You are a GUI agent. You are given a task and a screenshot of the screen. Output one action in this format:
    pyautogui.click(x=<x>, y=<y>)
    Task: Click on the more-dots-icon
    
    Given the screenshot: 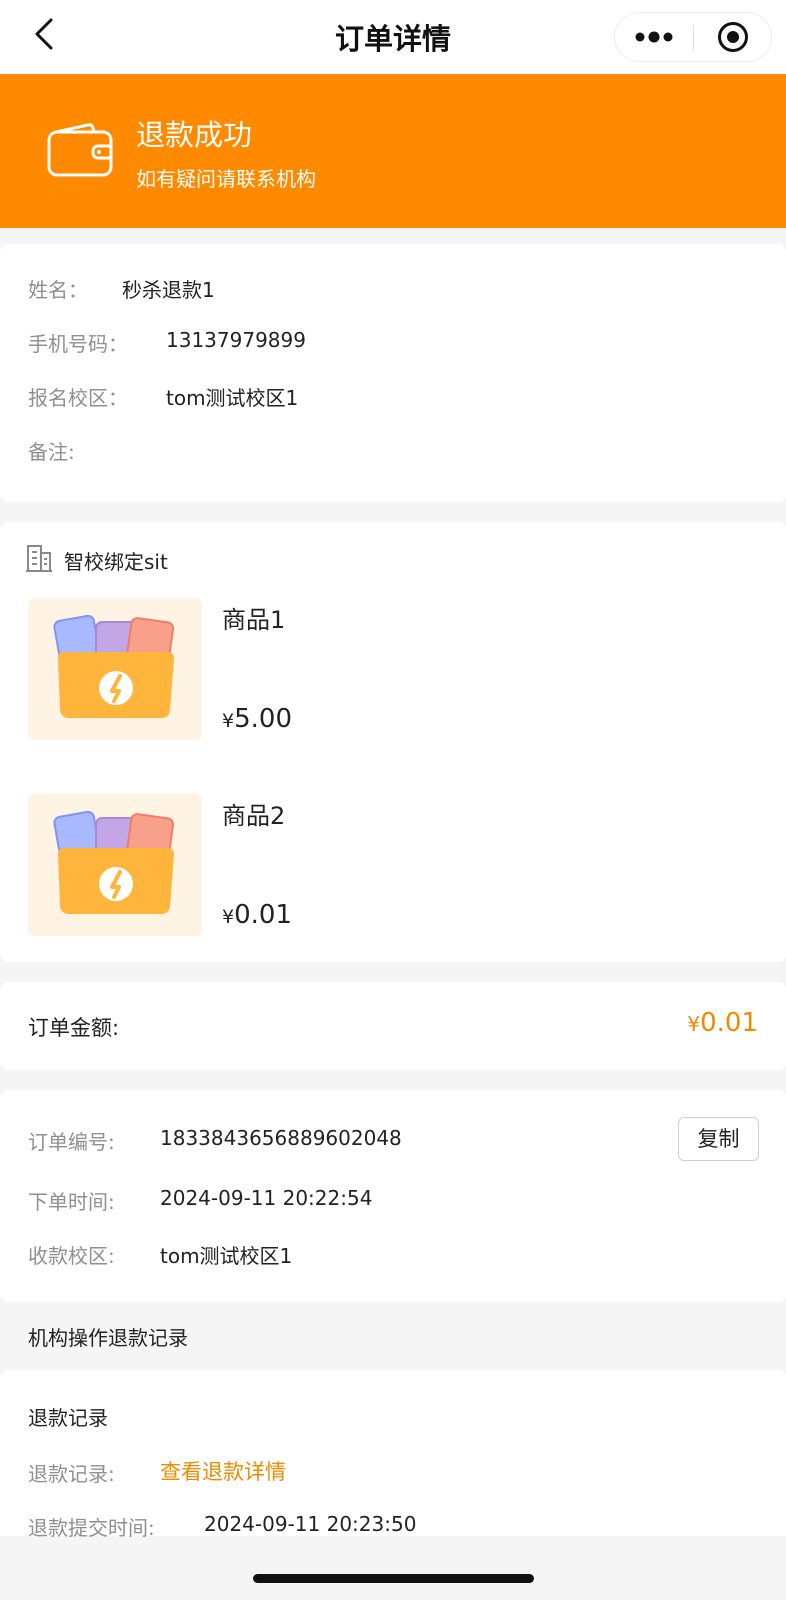 What is the action you would take?
    pyautogui.click(x=654, y=37)
    